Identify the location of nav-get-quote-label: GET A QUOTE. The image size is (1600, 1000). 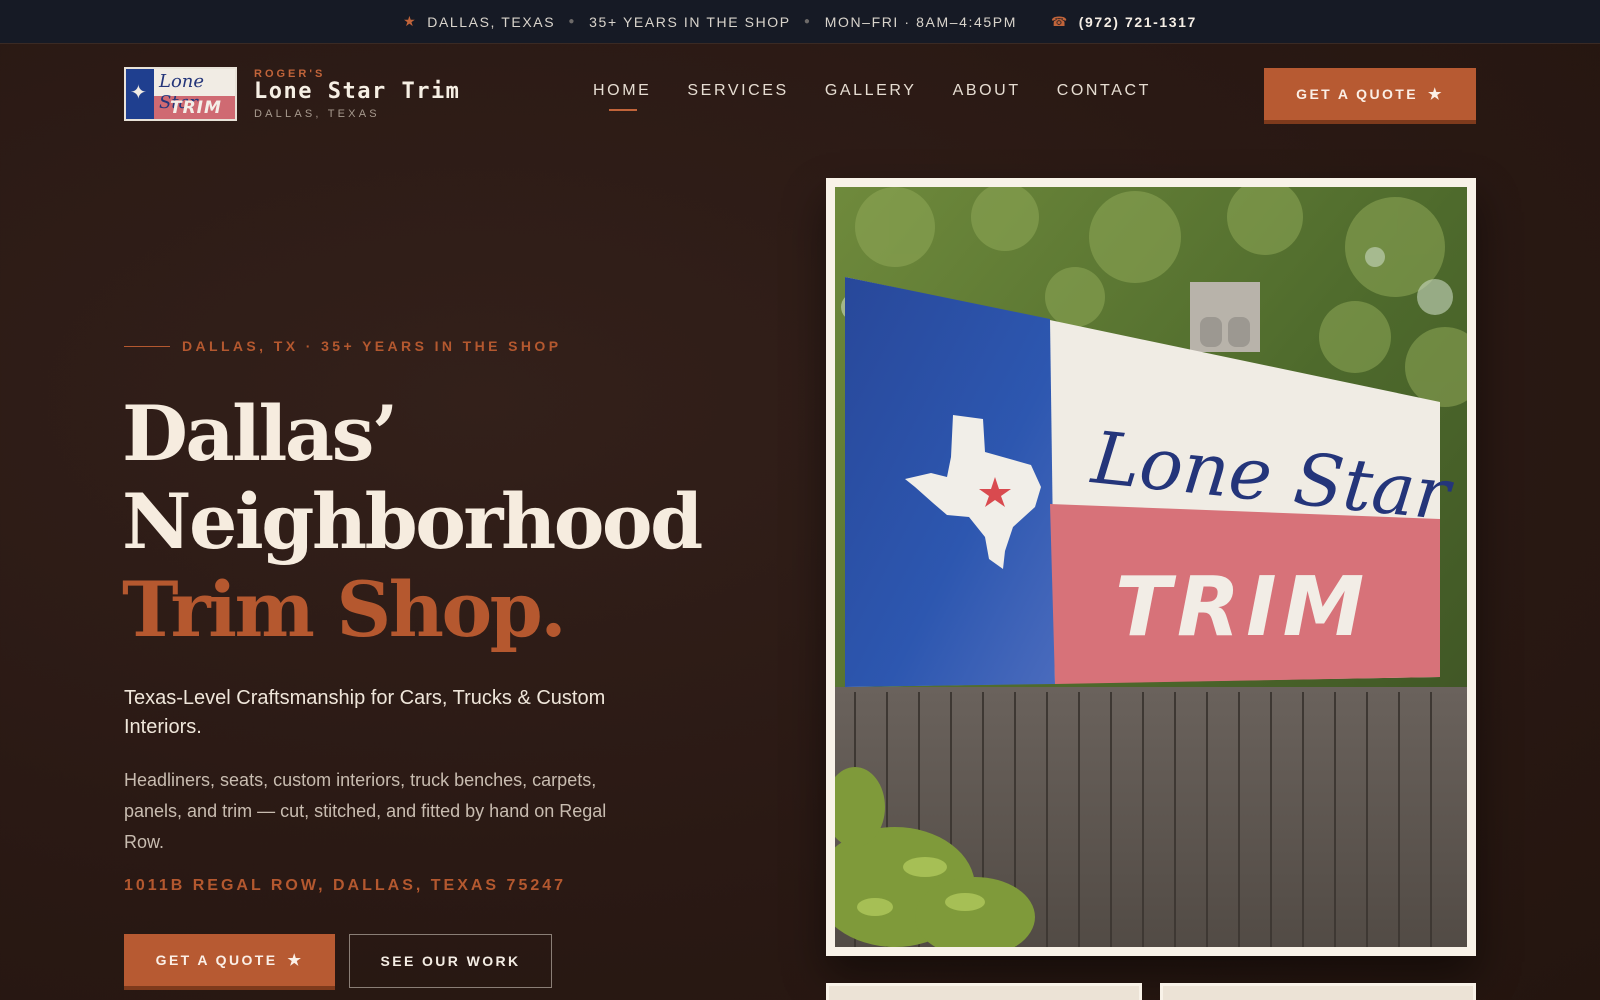
(1357, 94).